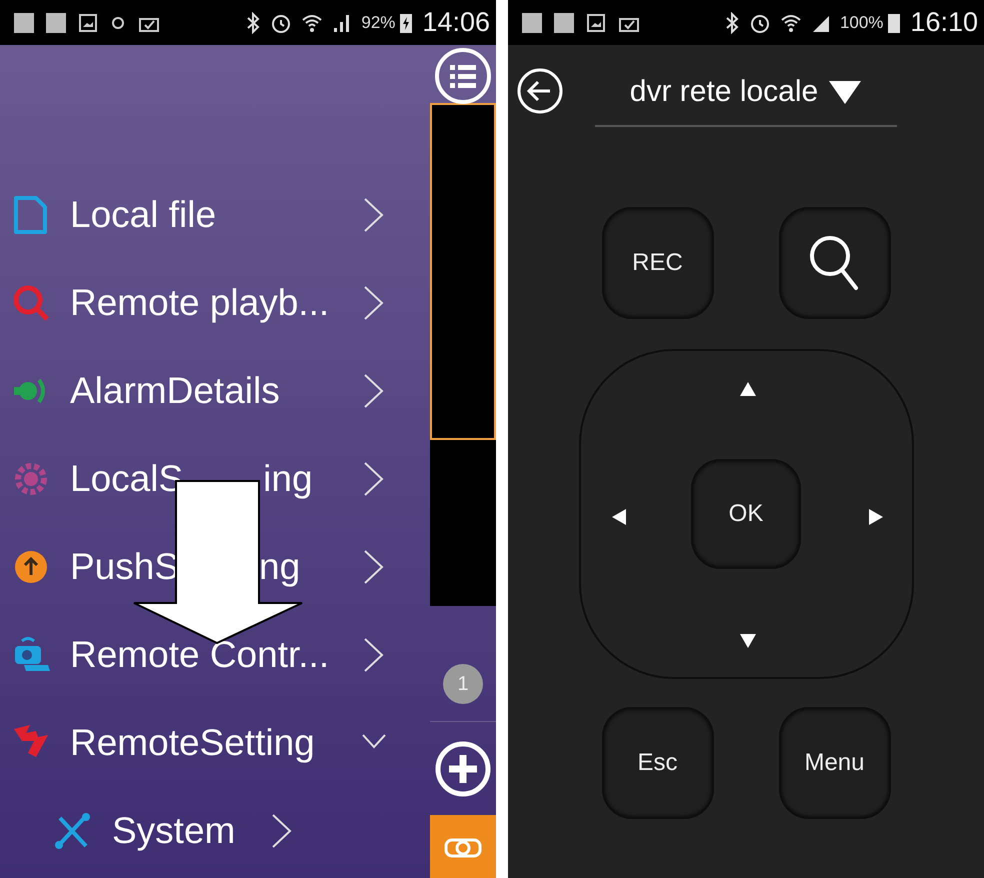  Describe the element at coordinates (215, 391) in the screenshot. I see `menu-item: AlarmDetails` at that location.